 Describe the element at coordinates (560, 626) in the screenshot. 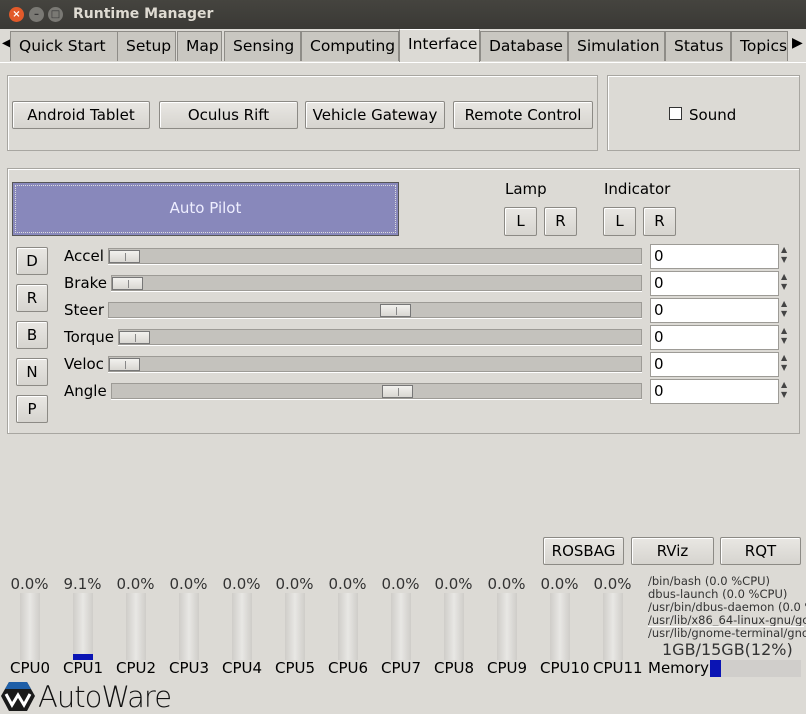

I see `cpu10-bar` at that location.